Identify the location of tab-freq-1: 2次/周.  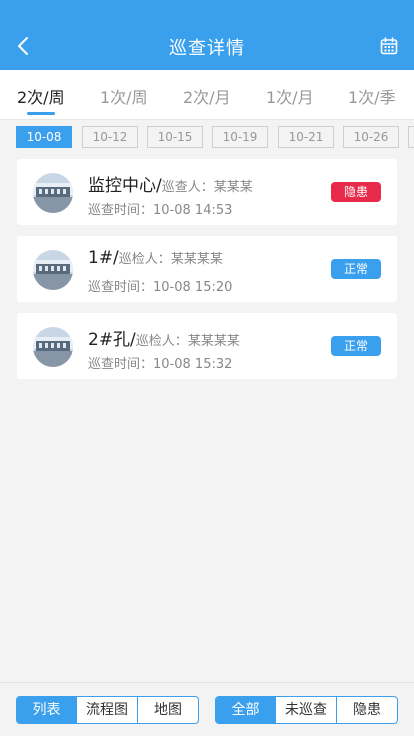
(41, 96).